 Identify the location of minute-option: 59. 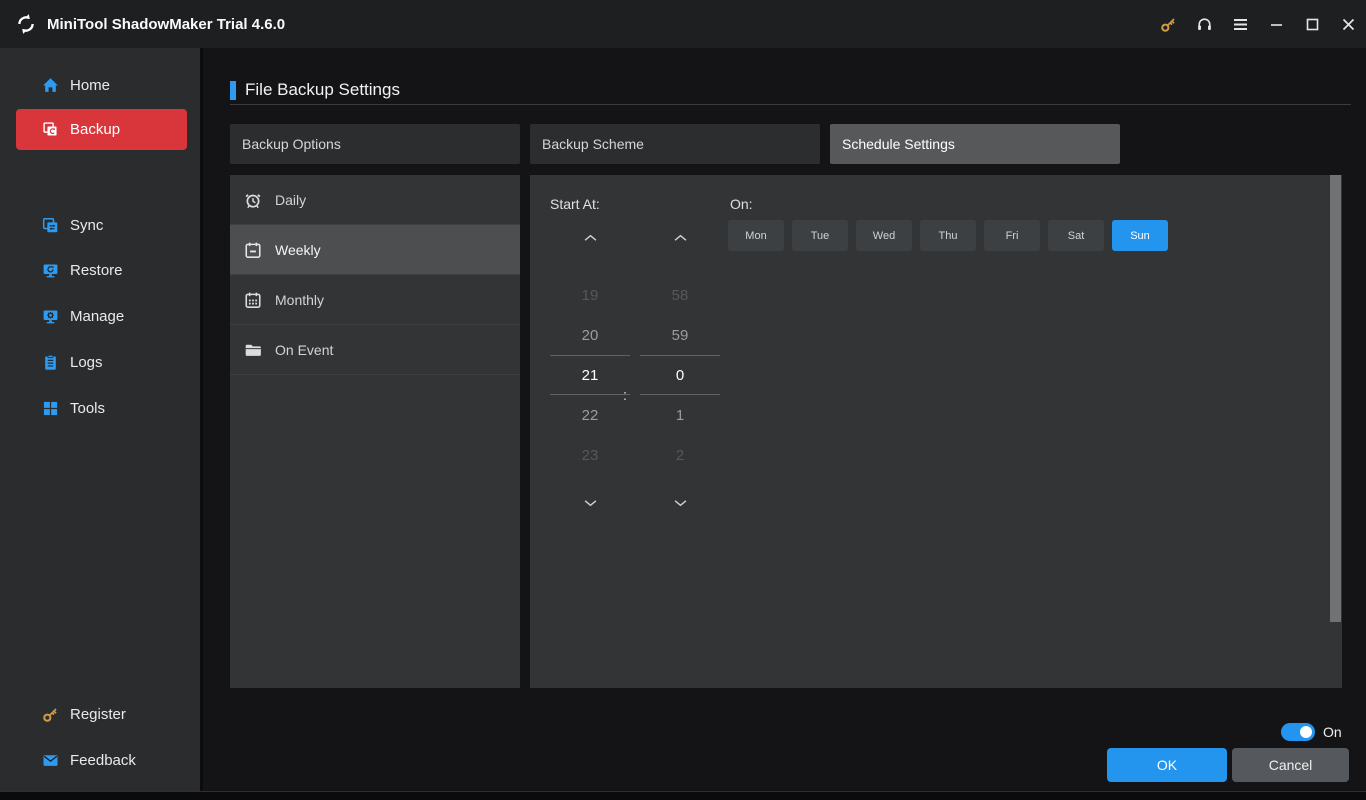
(680, 335).